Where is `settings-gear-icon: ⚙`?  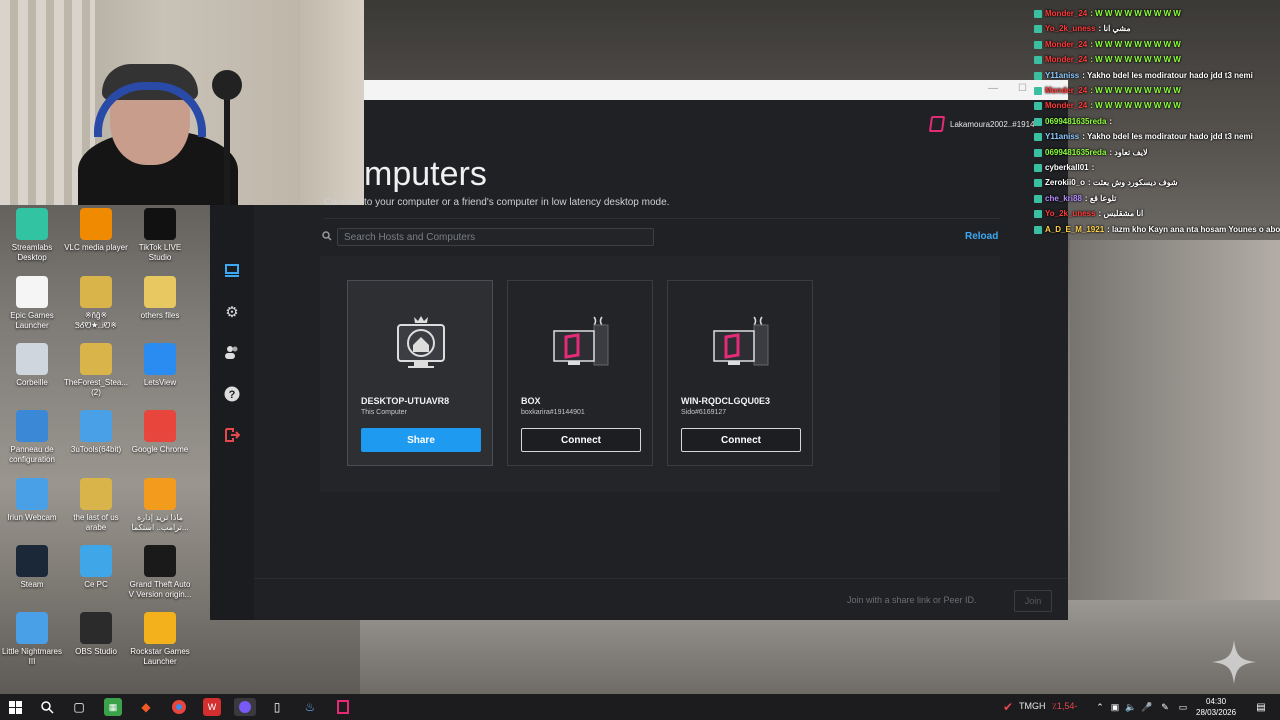 settings-gear-icon: ⚙ is located at coordinates (232, 312).